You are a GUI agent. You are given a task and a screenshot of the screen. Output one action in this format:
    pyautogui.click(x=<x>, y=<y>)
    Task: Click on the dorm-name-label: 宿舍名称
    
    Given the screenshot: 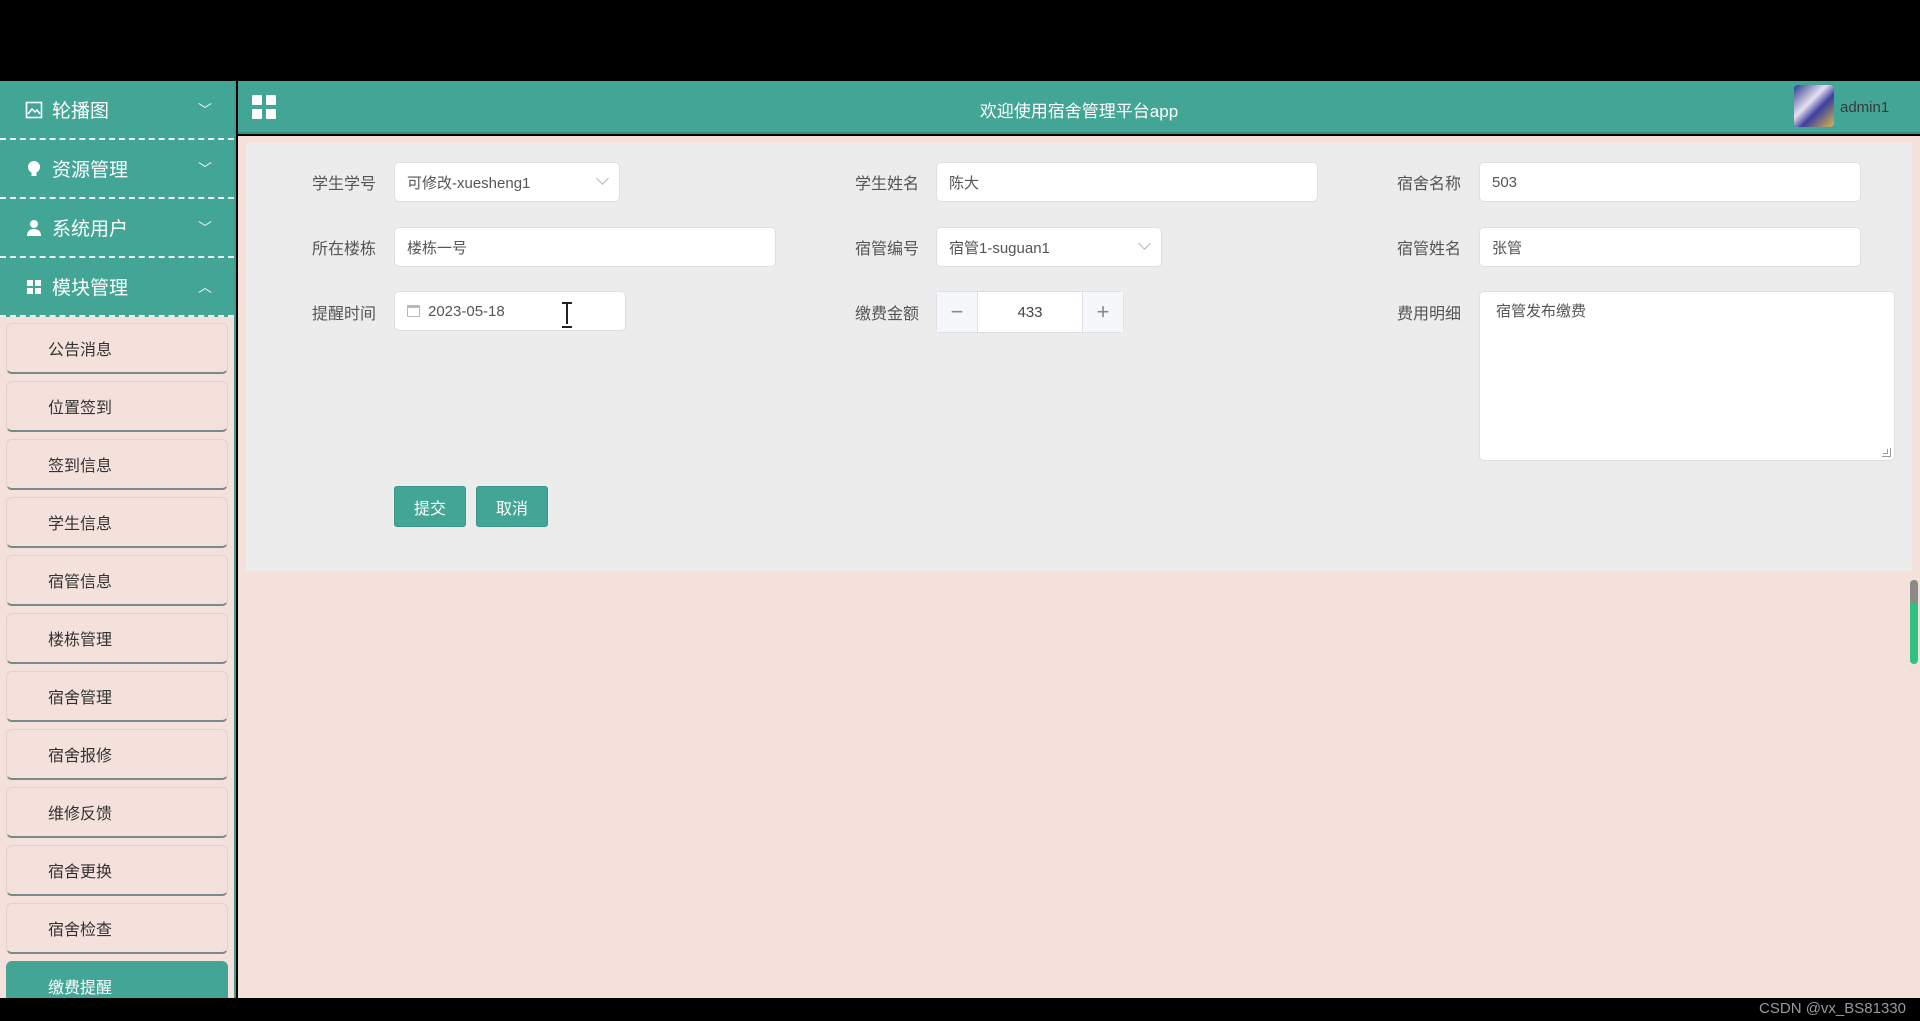 What is the action you would take?
    pyautogui.click(x=1429, y=184)
    